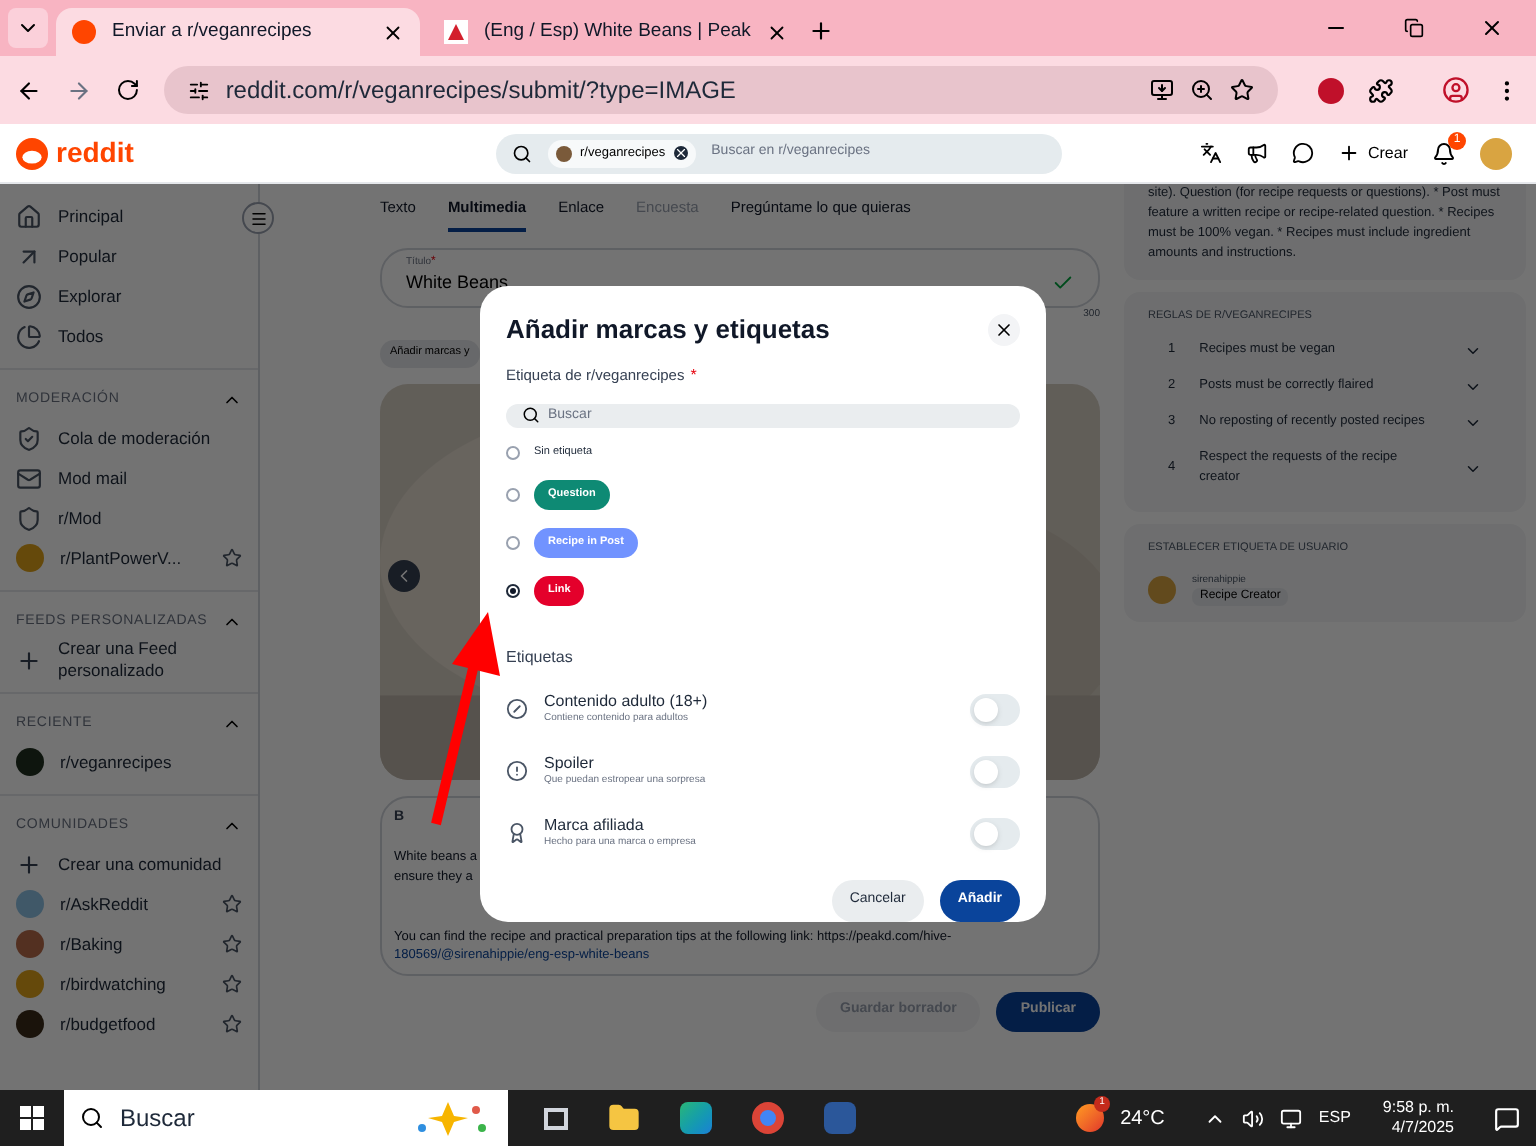  What do you see at coordinates (540, 658) in the screenshot?
I see `tags-heading: Etiquetas` at bounding box center [540, 658].